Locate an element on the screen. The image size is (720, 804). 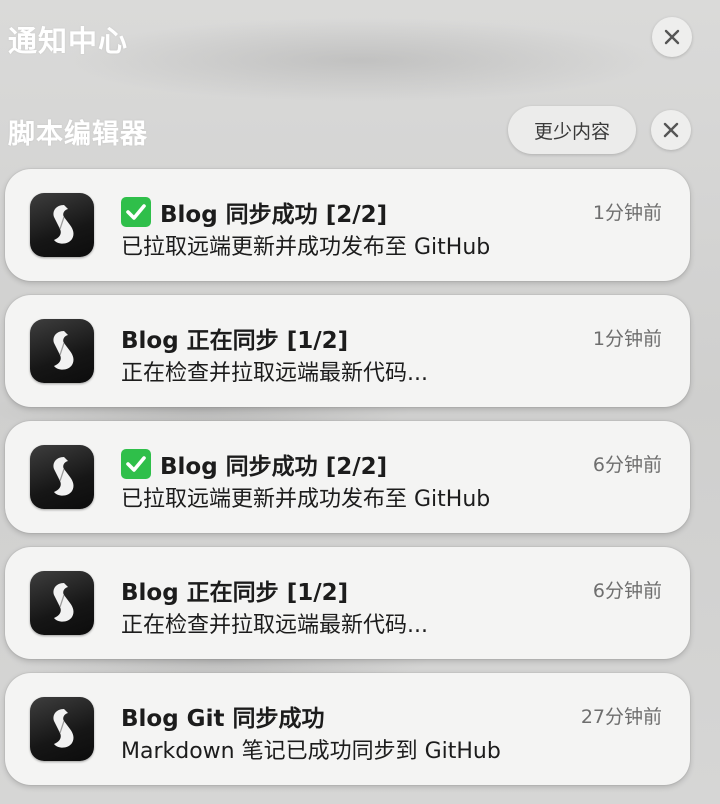
show-less-button: 更少内容 is located at coordinates (572, 130).